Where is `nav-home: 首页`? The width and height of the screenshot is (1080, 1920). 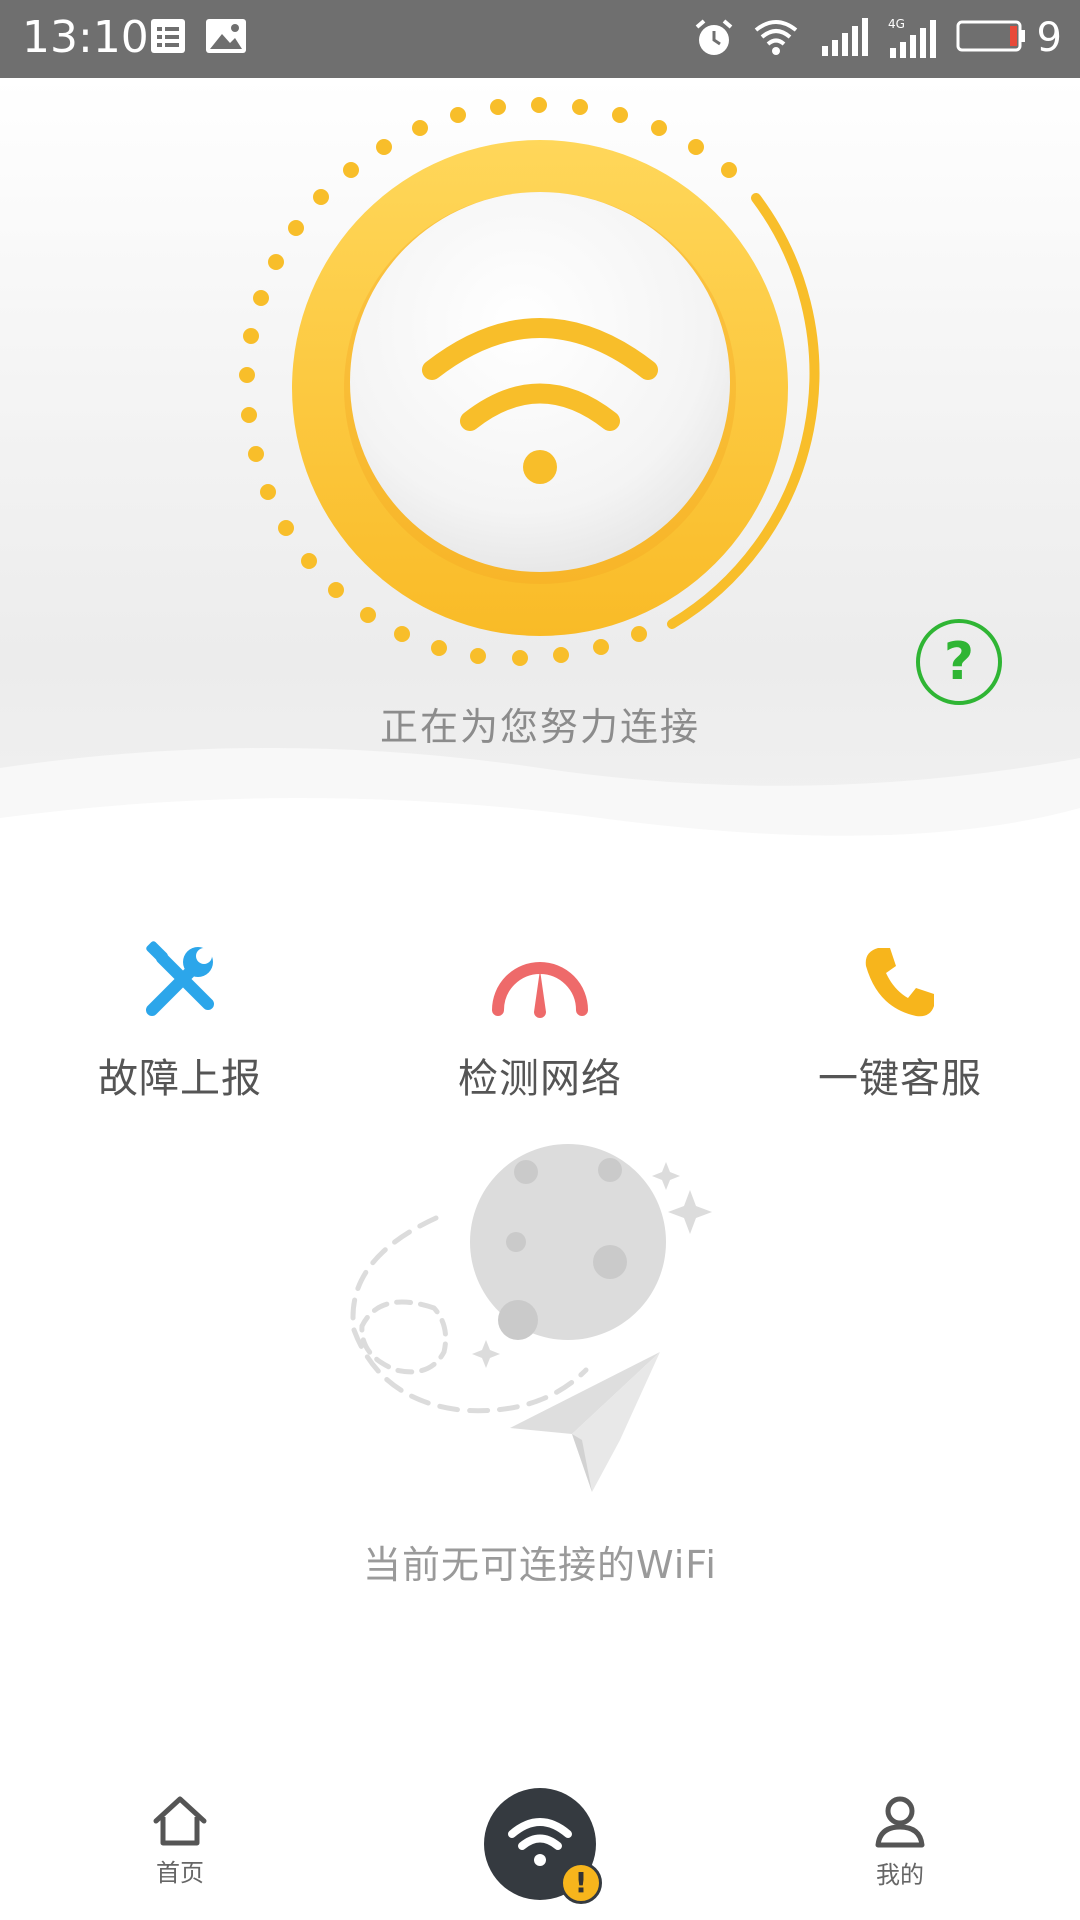
nav-home: 首页 is located at coordinates (180, 1841).